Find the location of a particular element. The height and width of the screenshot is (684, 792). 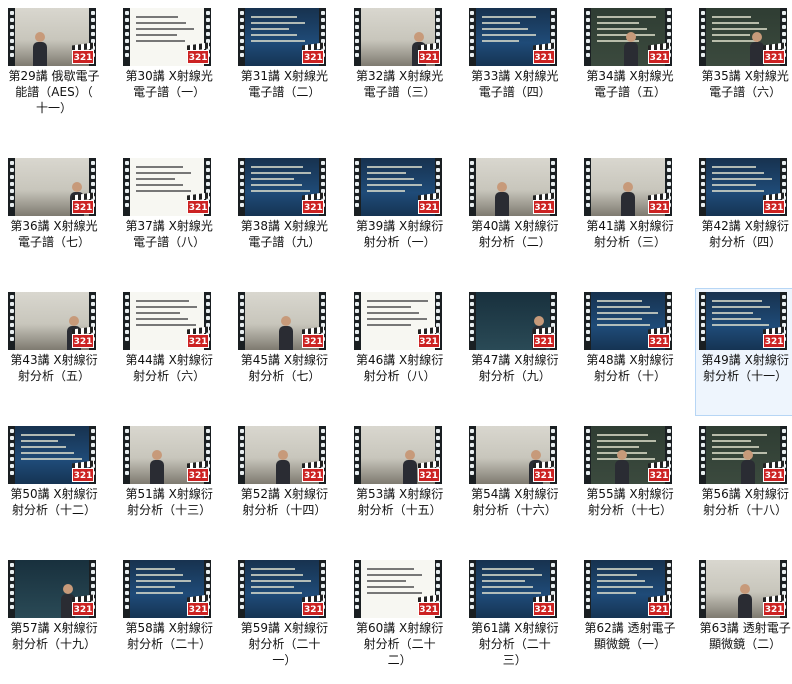

video-item: 321 第34講 X射線光 電子譜（五） is located at coordinates (633, 68).